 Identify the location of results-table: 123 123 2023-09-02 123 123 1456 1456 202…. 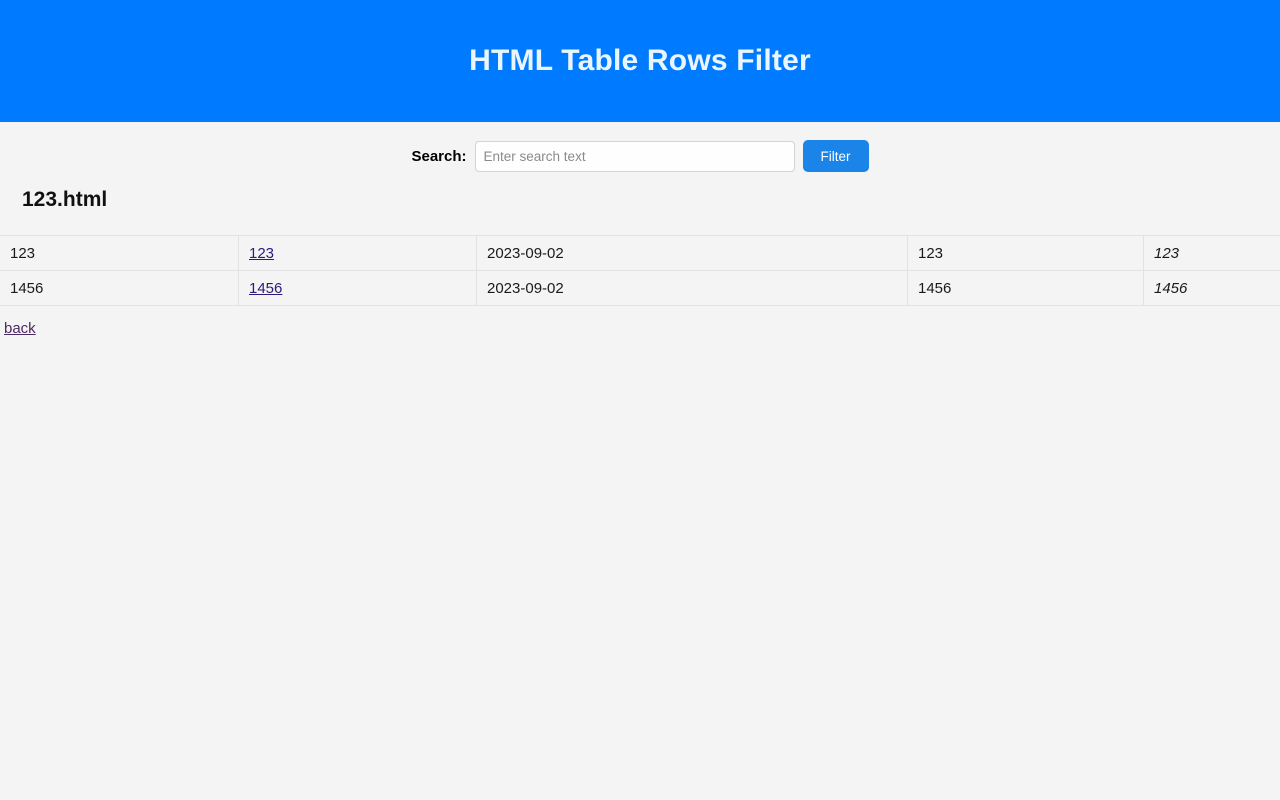
(640, 270).